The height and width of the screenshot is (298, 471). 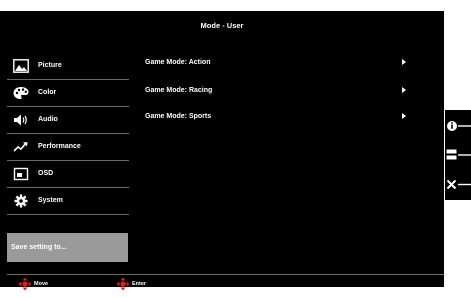 I want to click on palette-icon, so click(x=21, y=93).